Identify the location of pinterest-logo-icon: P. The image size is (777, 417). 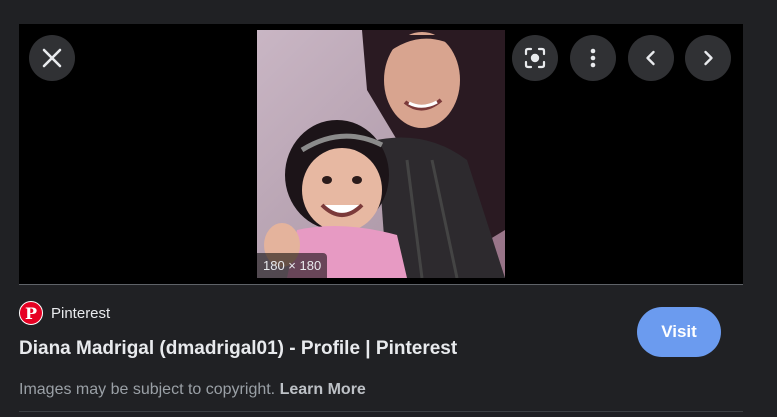
(31, 313).